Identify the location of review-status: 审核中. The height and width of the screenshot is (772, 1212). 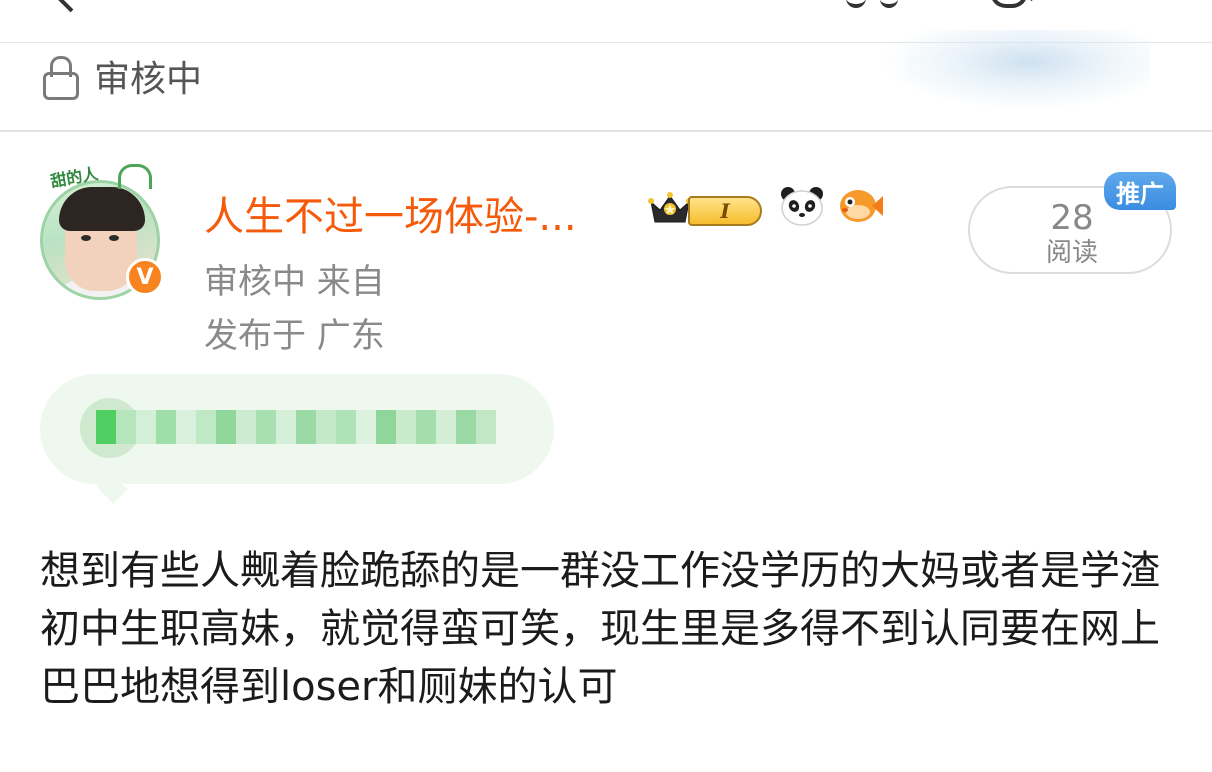
(121, 76).